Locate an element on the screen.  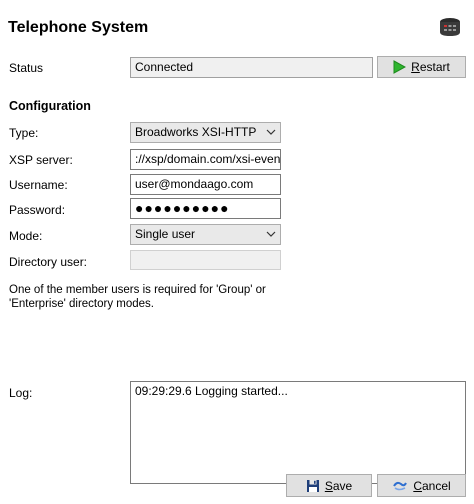
cancel-button: Cancel is located at coordinates (421, 485).